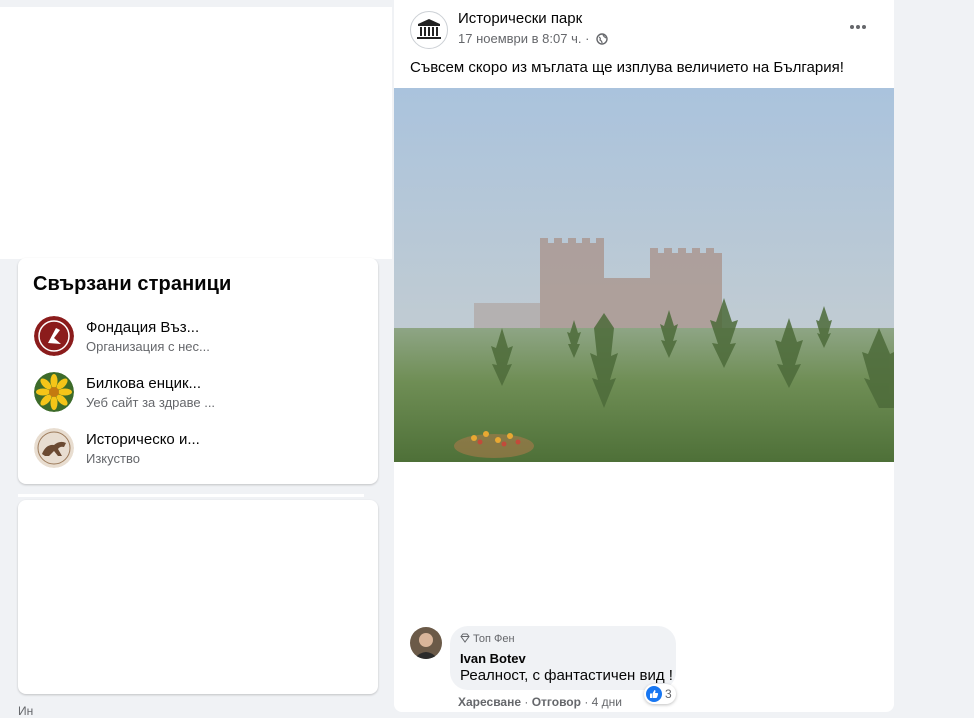  What do you see at coordinates (191, 495) in the screenshot?
I see `divider-strip` at bounding box center [191, 495].